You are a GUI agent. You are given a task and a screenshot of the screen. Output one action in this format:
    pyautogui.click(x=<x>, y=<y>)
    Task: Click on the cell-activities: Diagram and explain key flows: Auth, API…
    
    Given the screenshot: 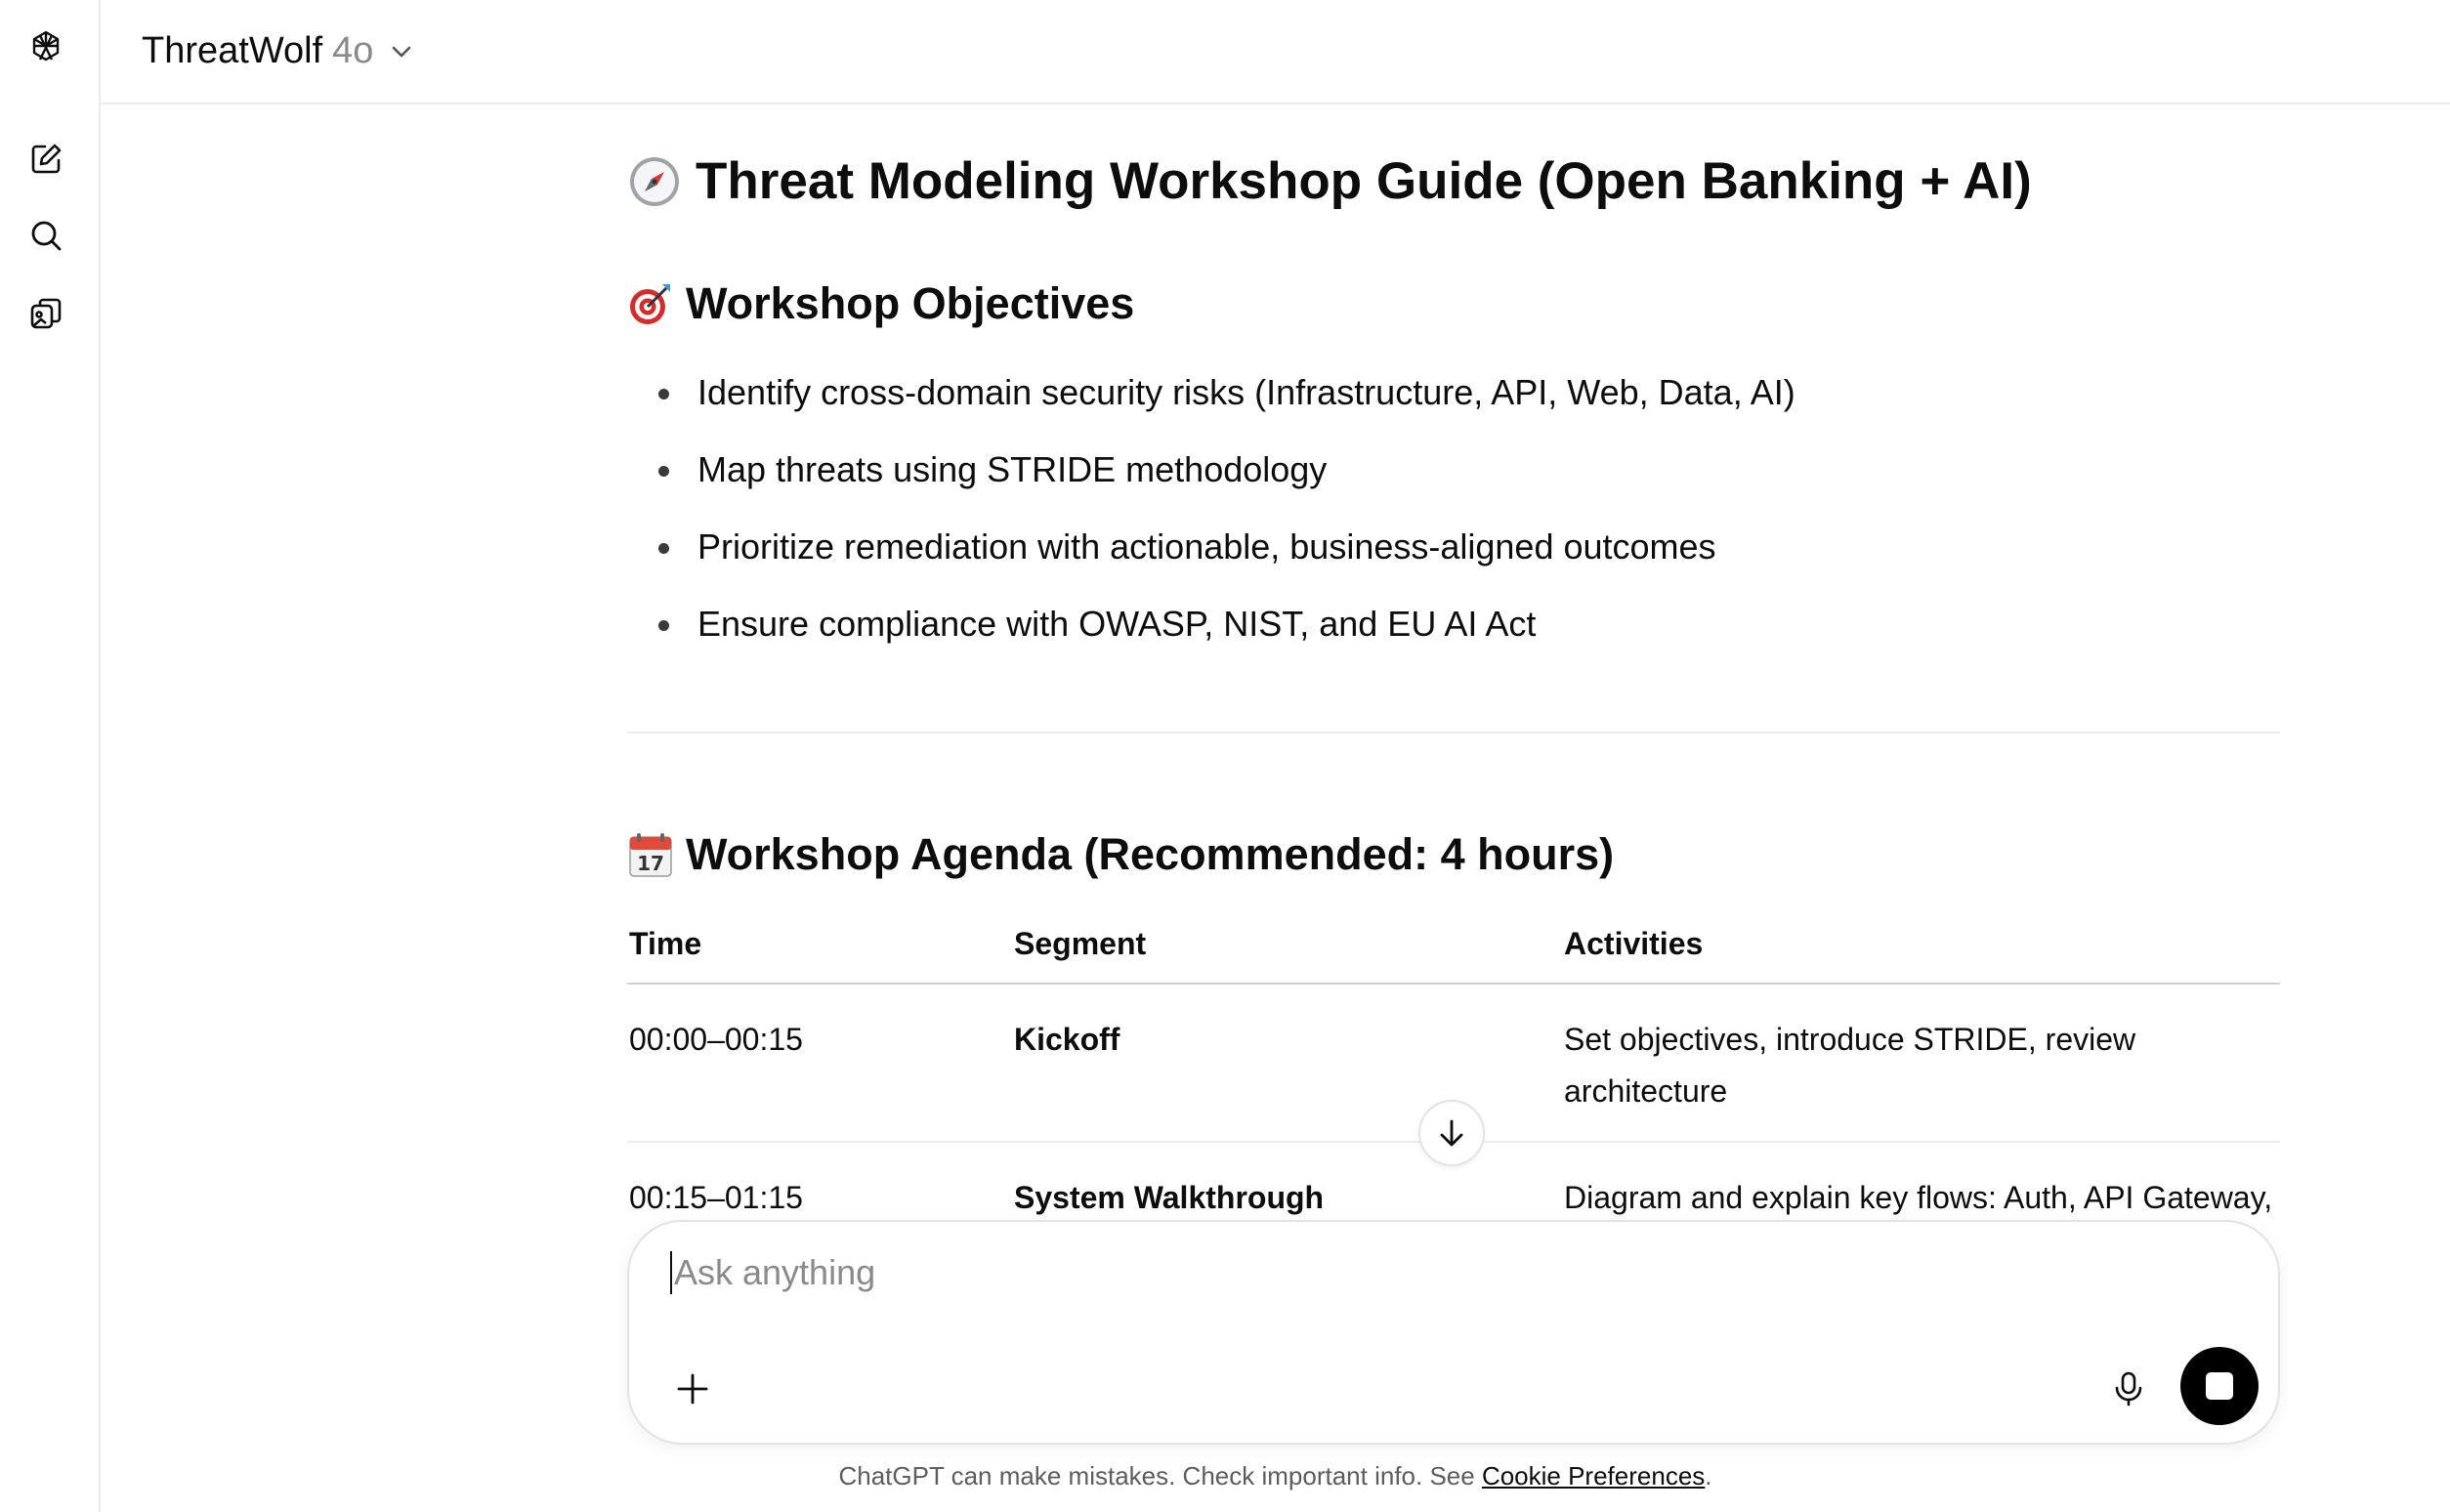 What is the action you would take?
    pyautogui.click(x=1921, y=1180)
    